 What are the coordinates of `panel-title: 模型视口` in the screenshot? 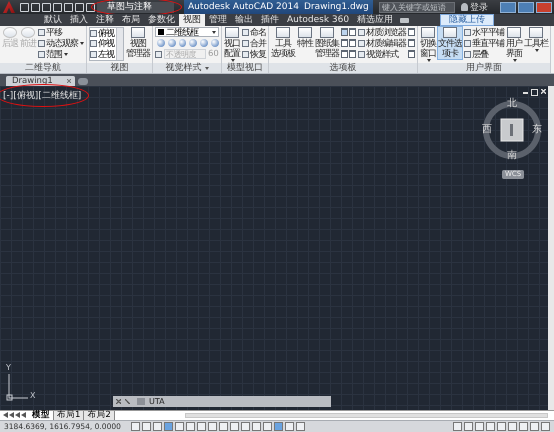 It's located at (245, 68).